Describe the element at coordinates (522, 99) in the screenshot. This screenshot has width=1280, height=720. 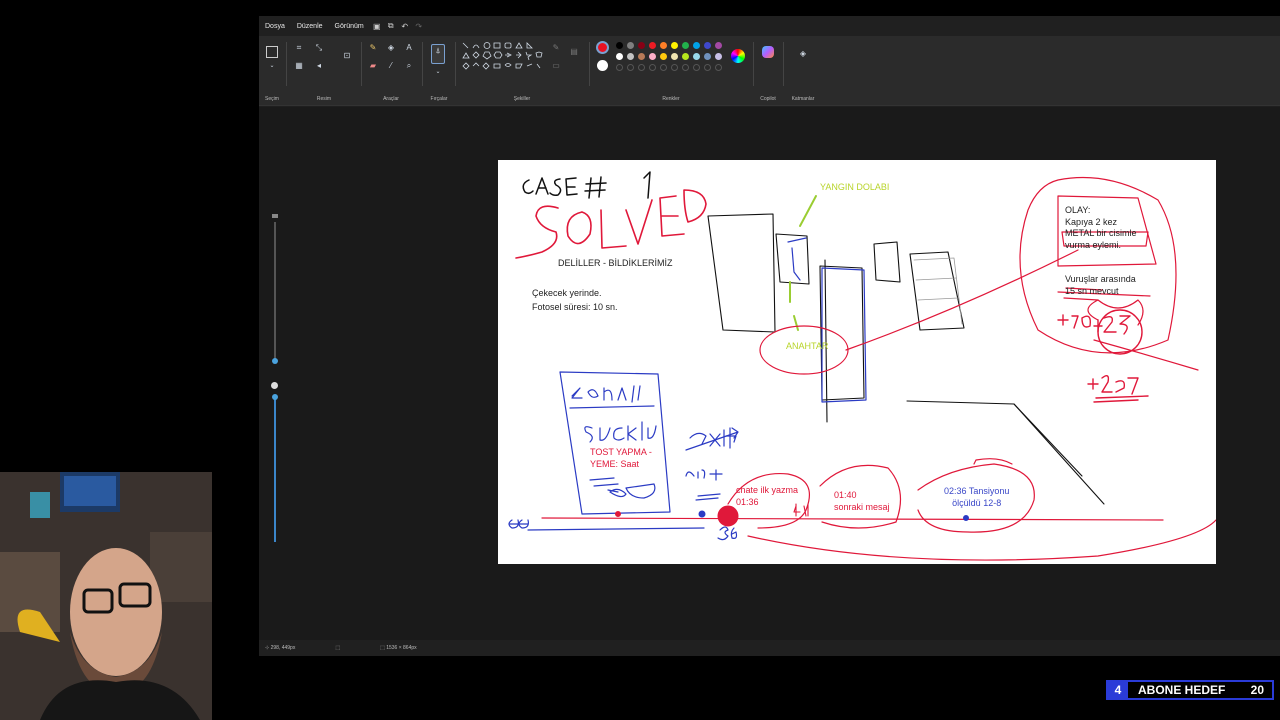
I see `group-label-shapes: Şekiller` at that location.